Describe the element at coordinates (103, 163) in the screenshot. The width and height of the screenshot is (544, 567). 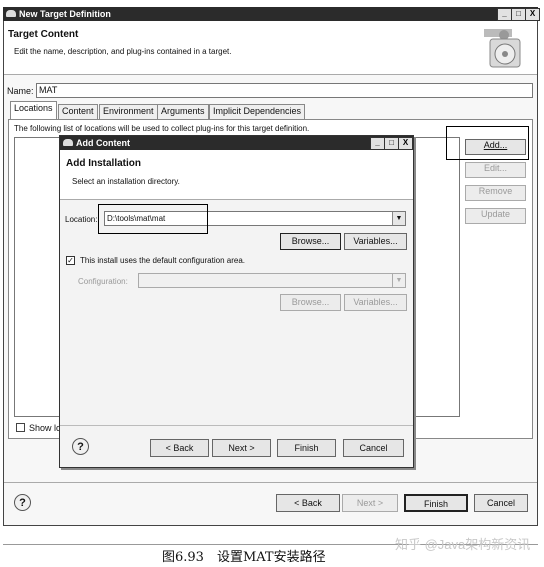
I see `dialog-header-title: Add Installation` at that location.